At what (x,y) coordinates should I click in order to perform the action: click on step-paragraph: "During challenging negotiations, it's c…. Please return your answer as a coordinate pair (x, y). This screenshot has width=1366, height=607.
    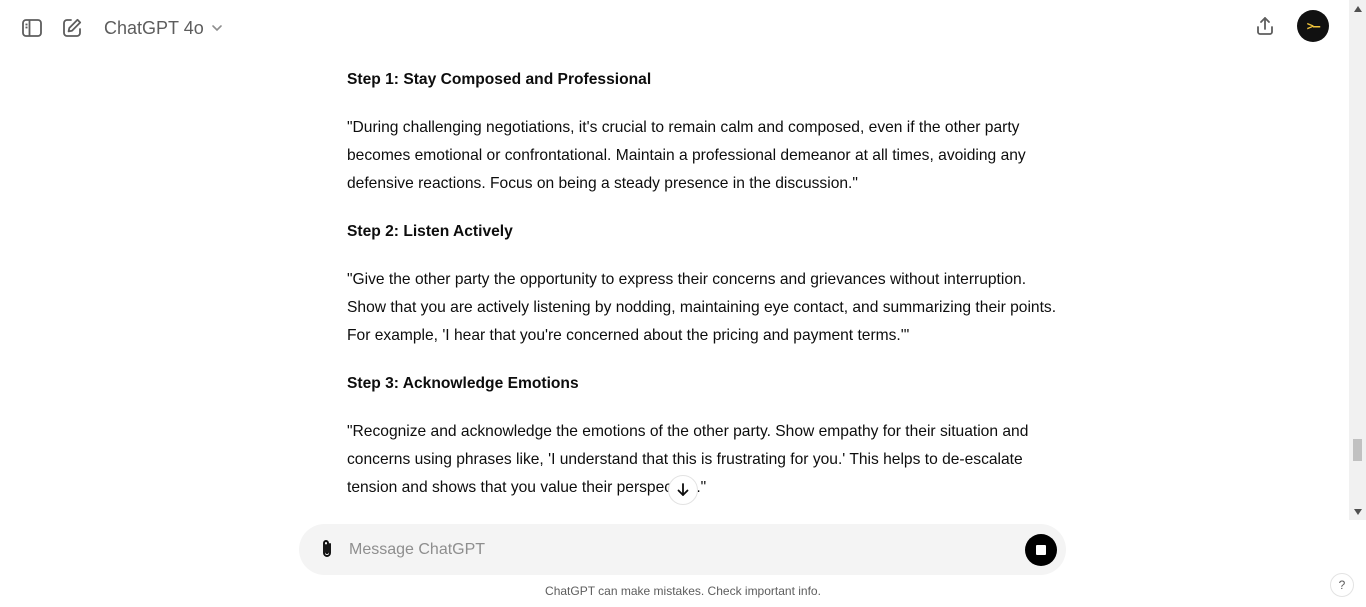
    Looking at the image, I should click on (686, 155).